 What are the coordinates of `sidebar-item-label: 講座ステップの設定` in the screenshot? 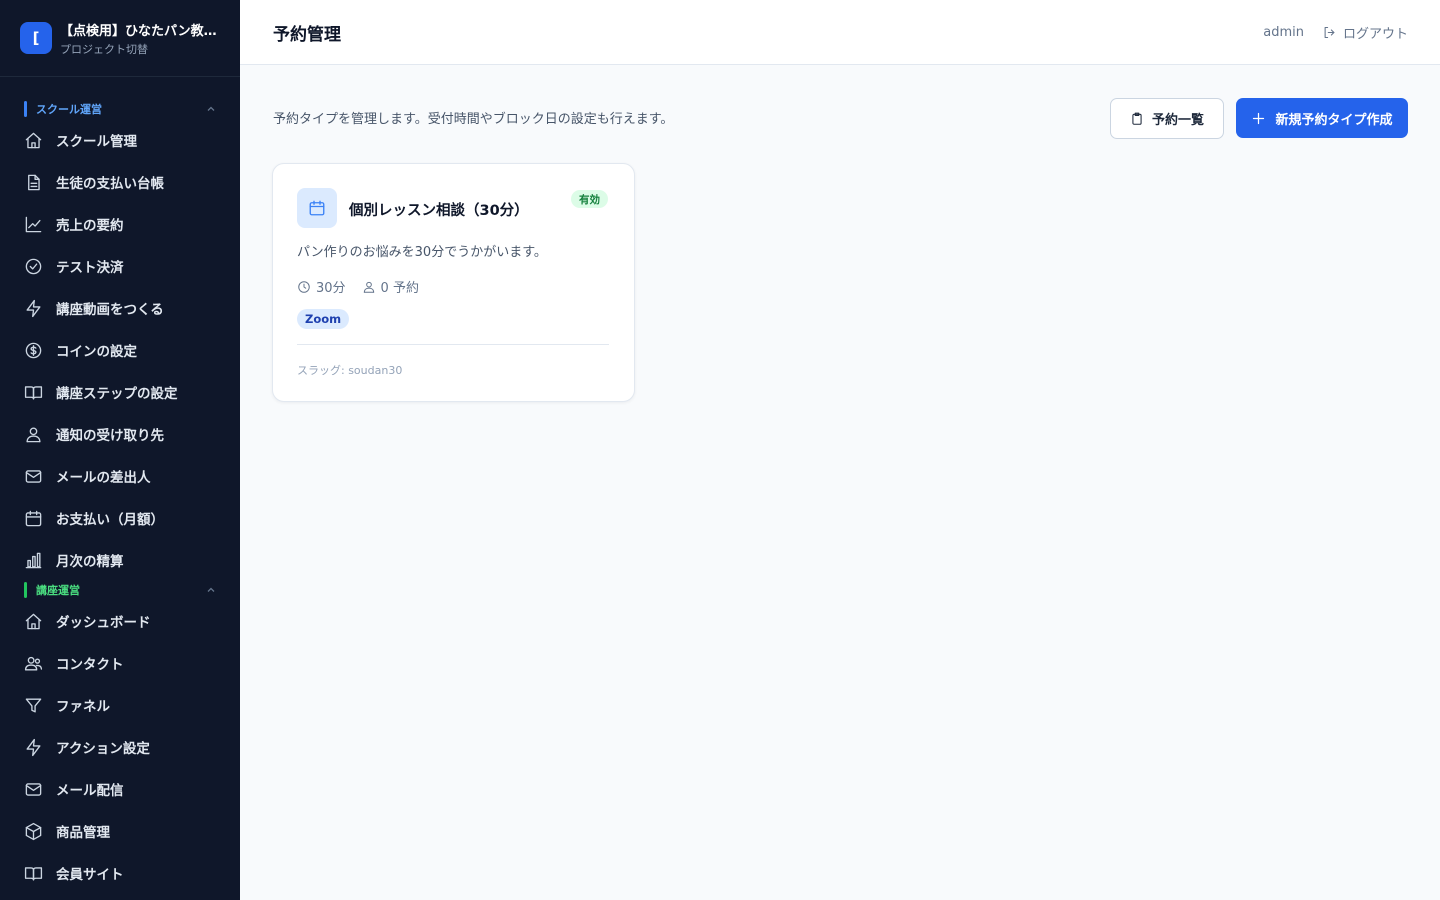 It's located at (117, 394).